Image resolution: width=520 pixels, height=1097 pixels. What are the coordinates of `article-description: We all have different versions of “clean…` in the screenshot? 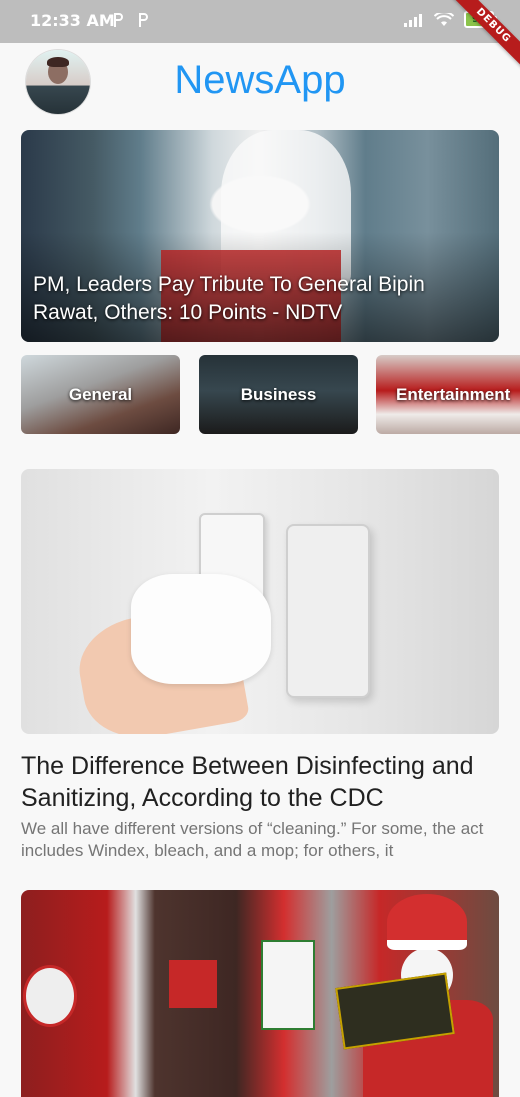 It's located at (252, 839).